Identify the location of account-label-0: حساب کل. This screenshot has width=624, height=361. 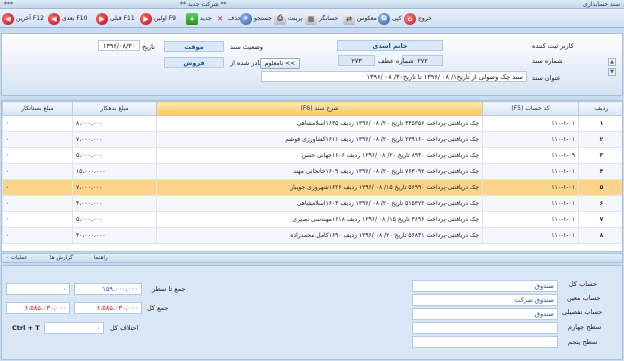
(583, 284).